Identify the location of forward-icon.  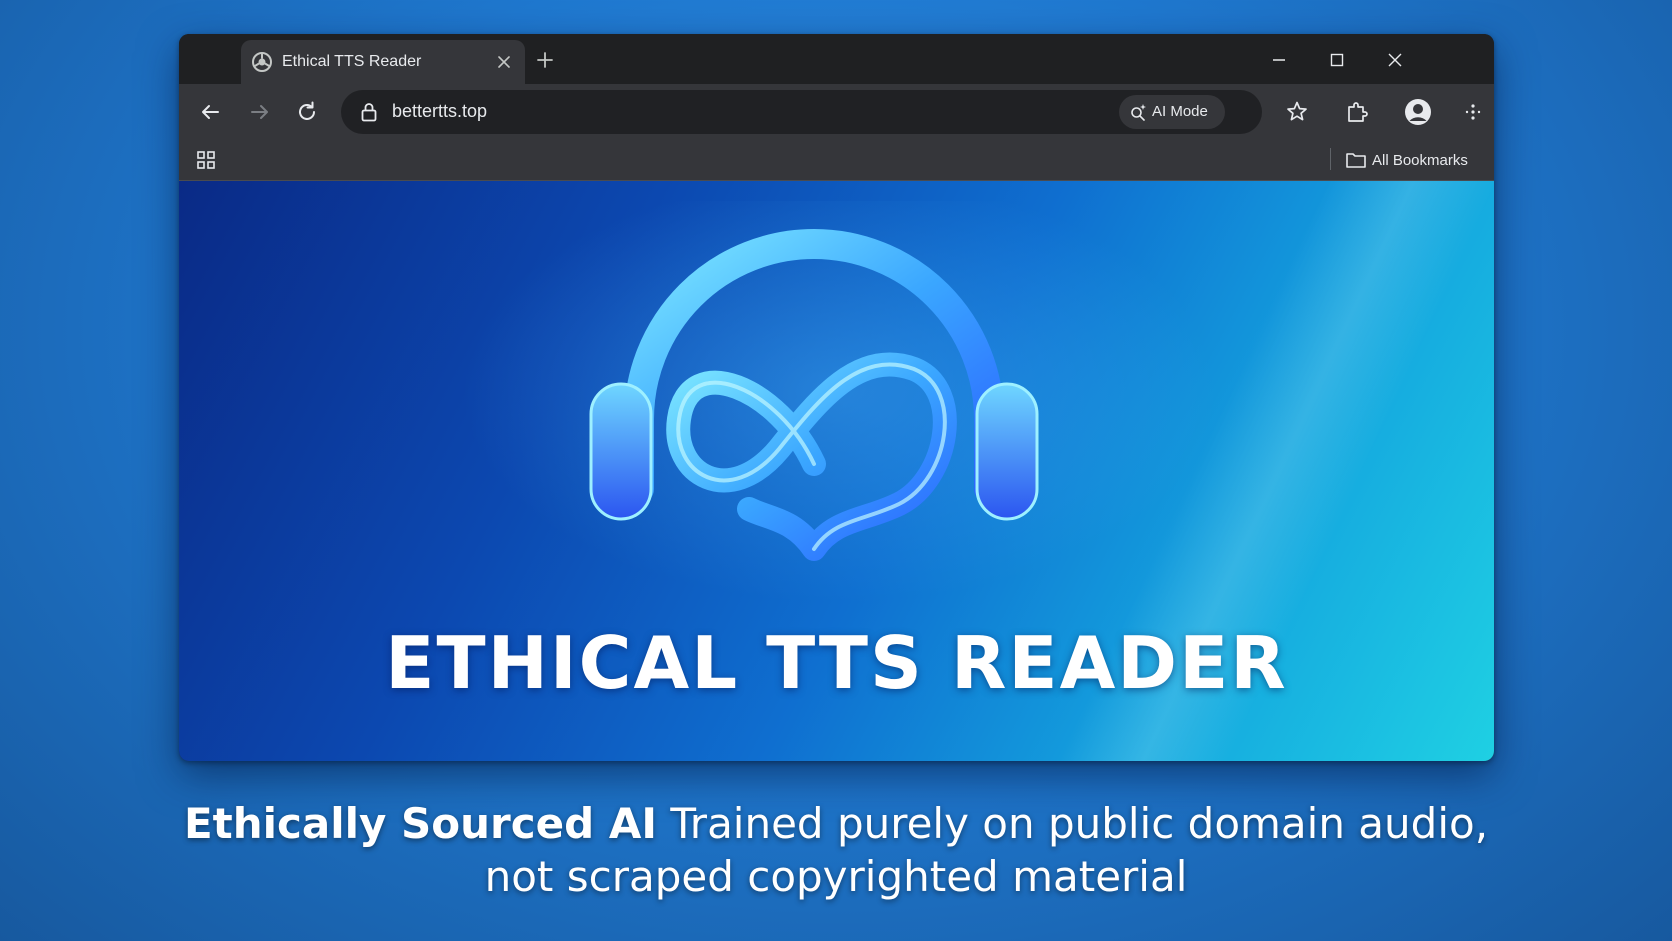
(260, 112).